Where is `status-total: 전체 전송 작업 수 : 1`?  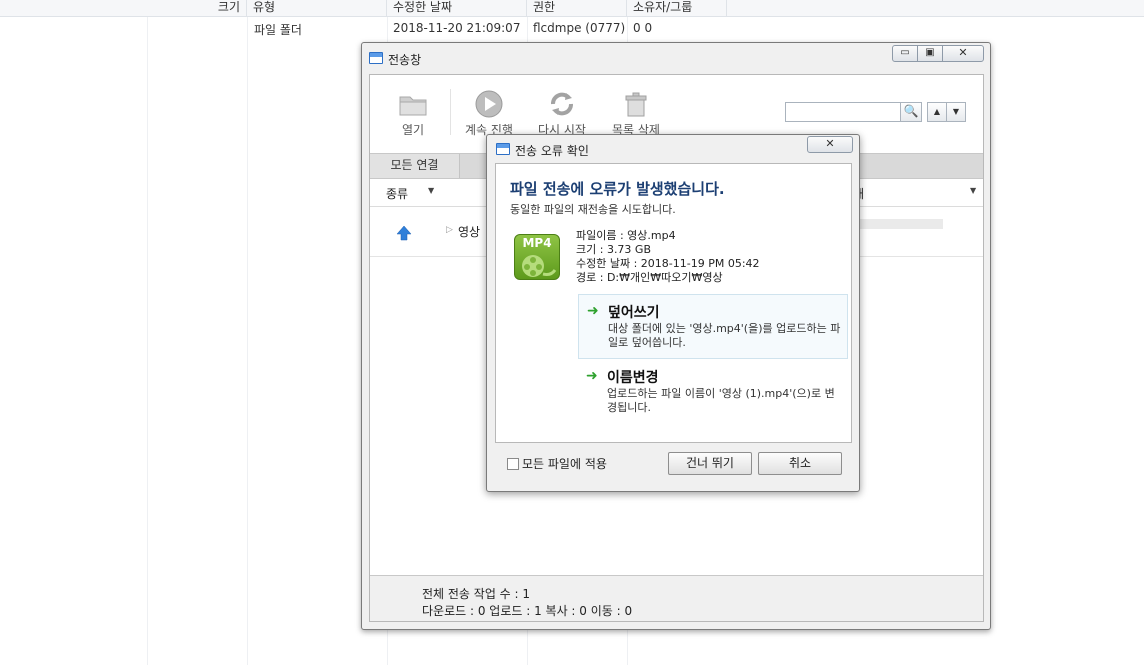
status-total: 전체 전송 작업 수 : 1 is located at coordinates (476, 594).